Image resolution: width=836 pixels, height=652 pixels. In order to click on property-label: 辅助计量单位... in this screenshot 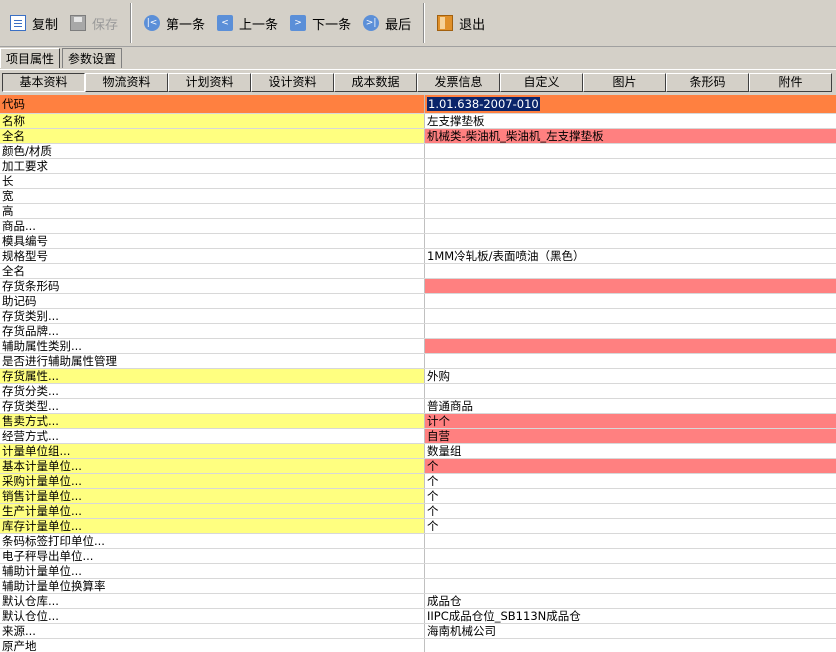, I will do `click(212, 571)`.